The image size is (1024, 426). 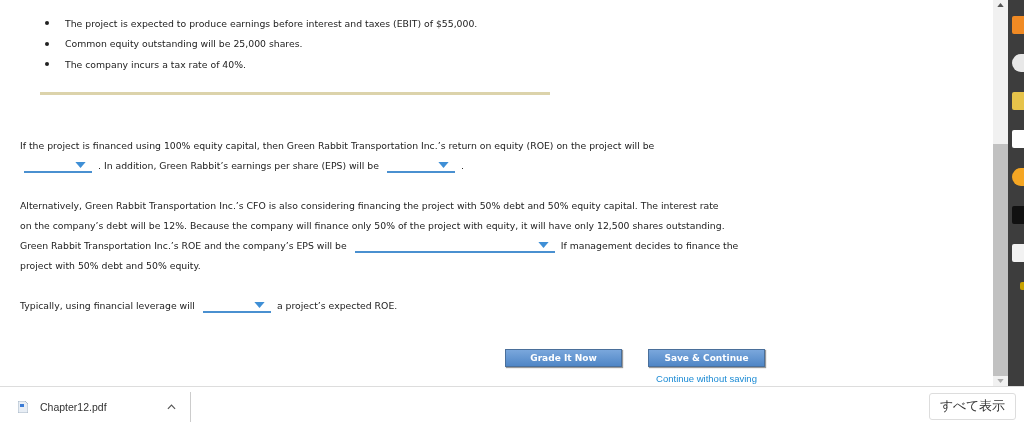 What do you see at coordinates (372, 225) in the screenshot?
I see `question-text: on the company’s debt will be 12%. Because the company will finance only 50% of the project with equity, it will have only 12,500 shares outstanding.` at bounding box center [372, 225].